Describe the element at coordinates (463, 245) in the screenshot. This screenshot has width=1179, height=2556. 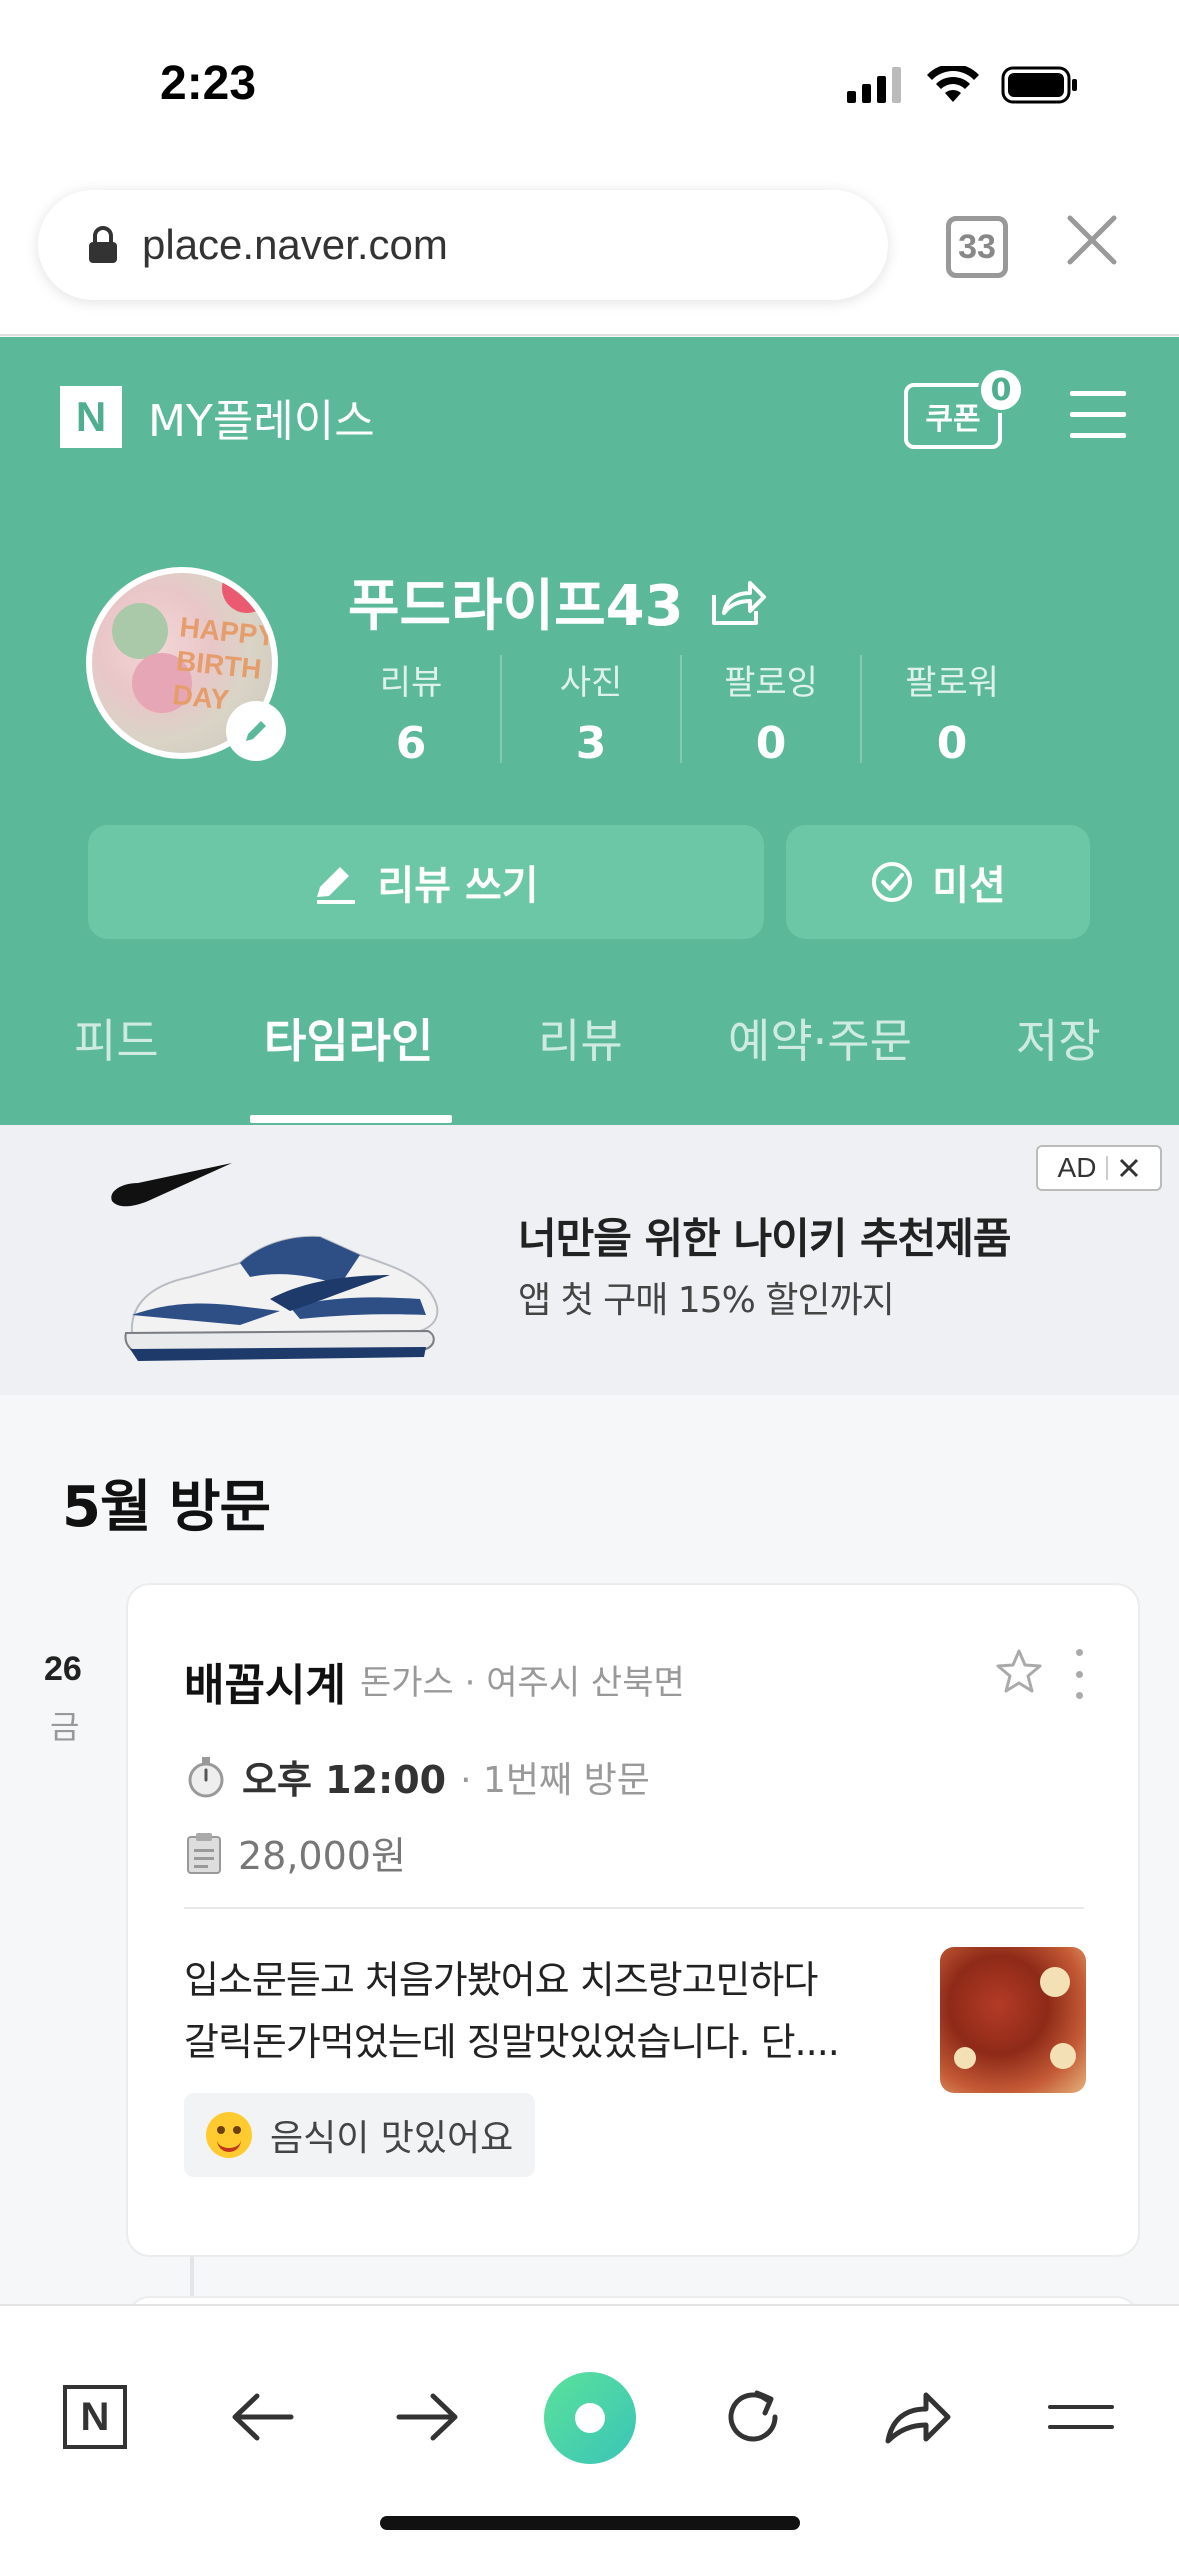
I see `address-bar: place.naver.com` at that location.